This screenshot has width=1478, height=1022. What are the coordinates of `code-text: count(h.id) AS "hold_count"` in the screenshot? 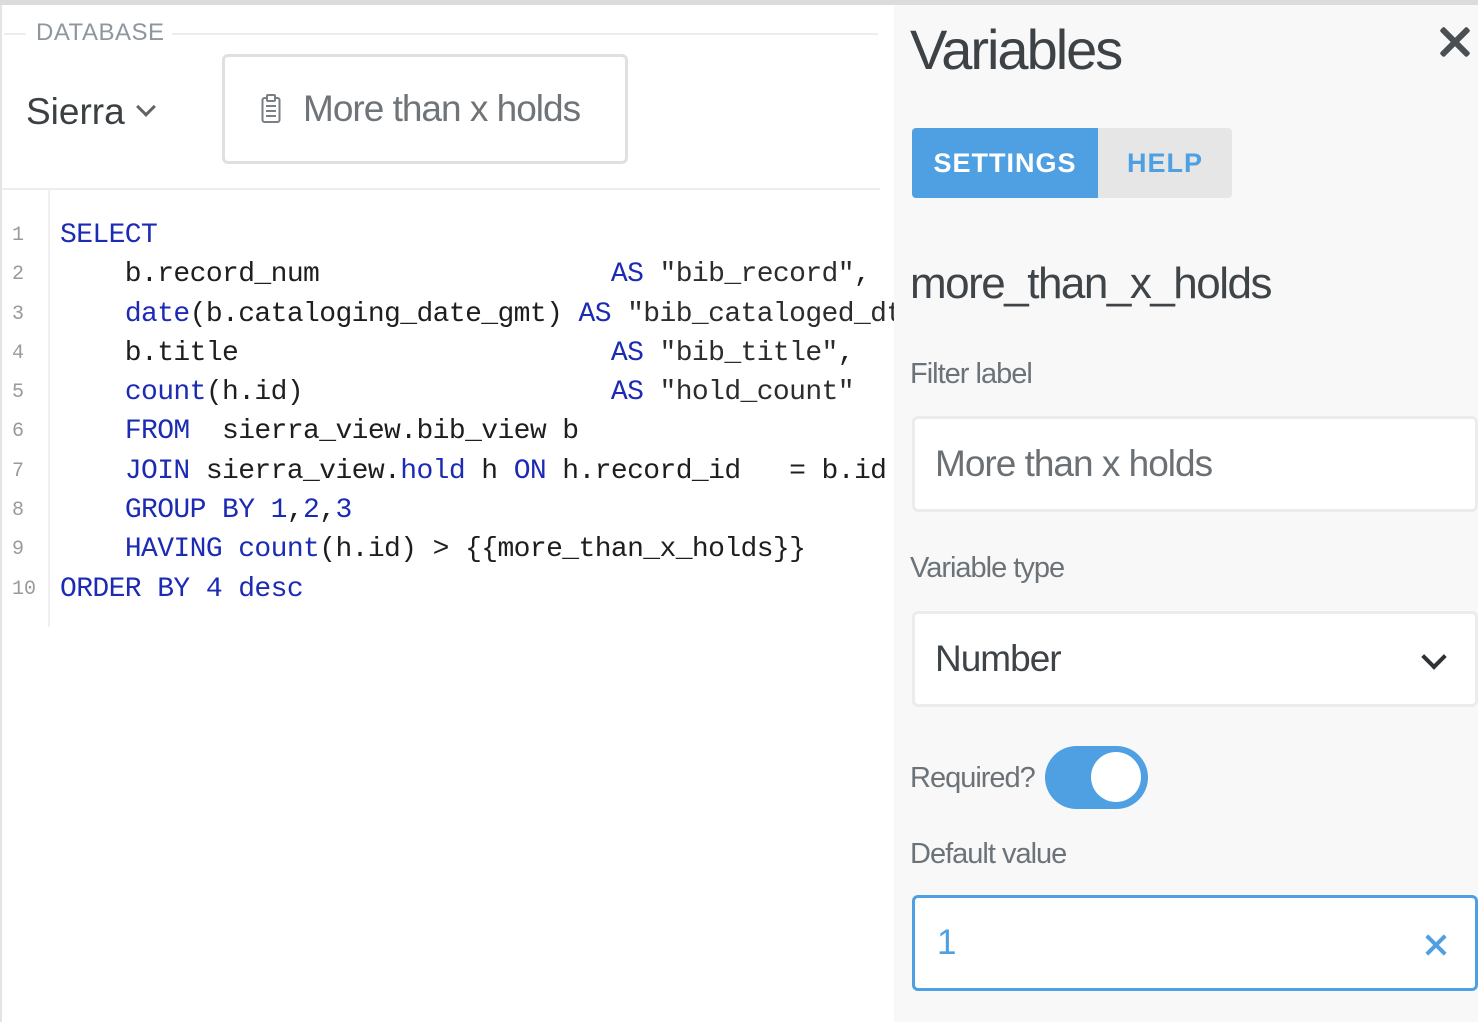 It's located at (457, 392).